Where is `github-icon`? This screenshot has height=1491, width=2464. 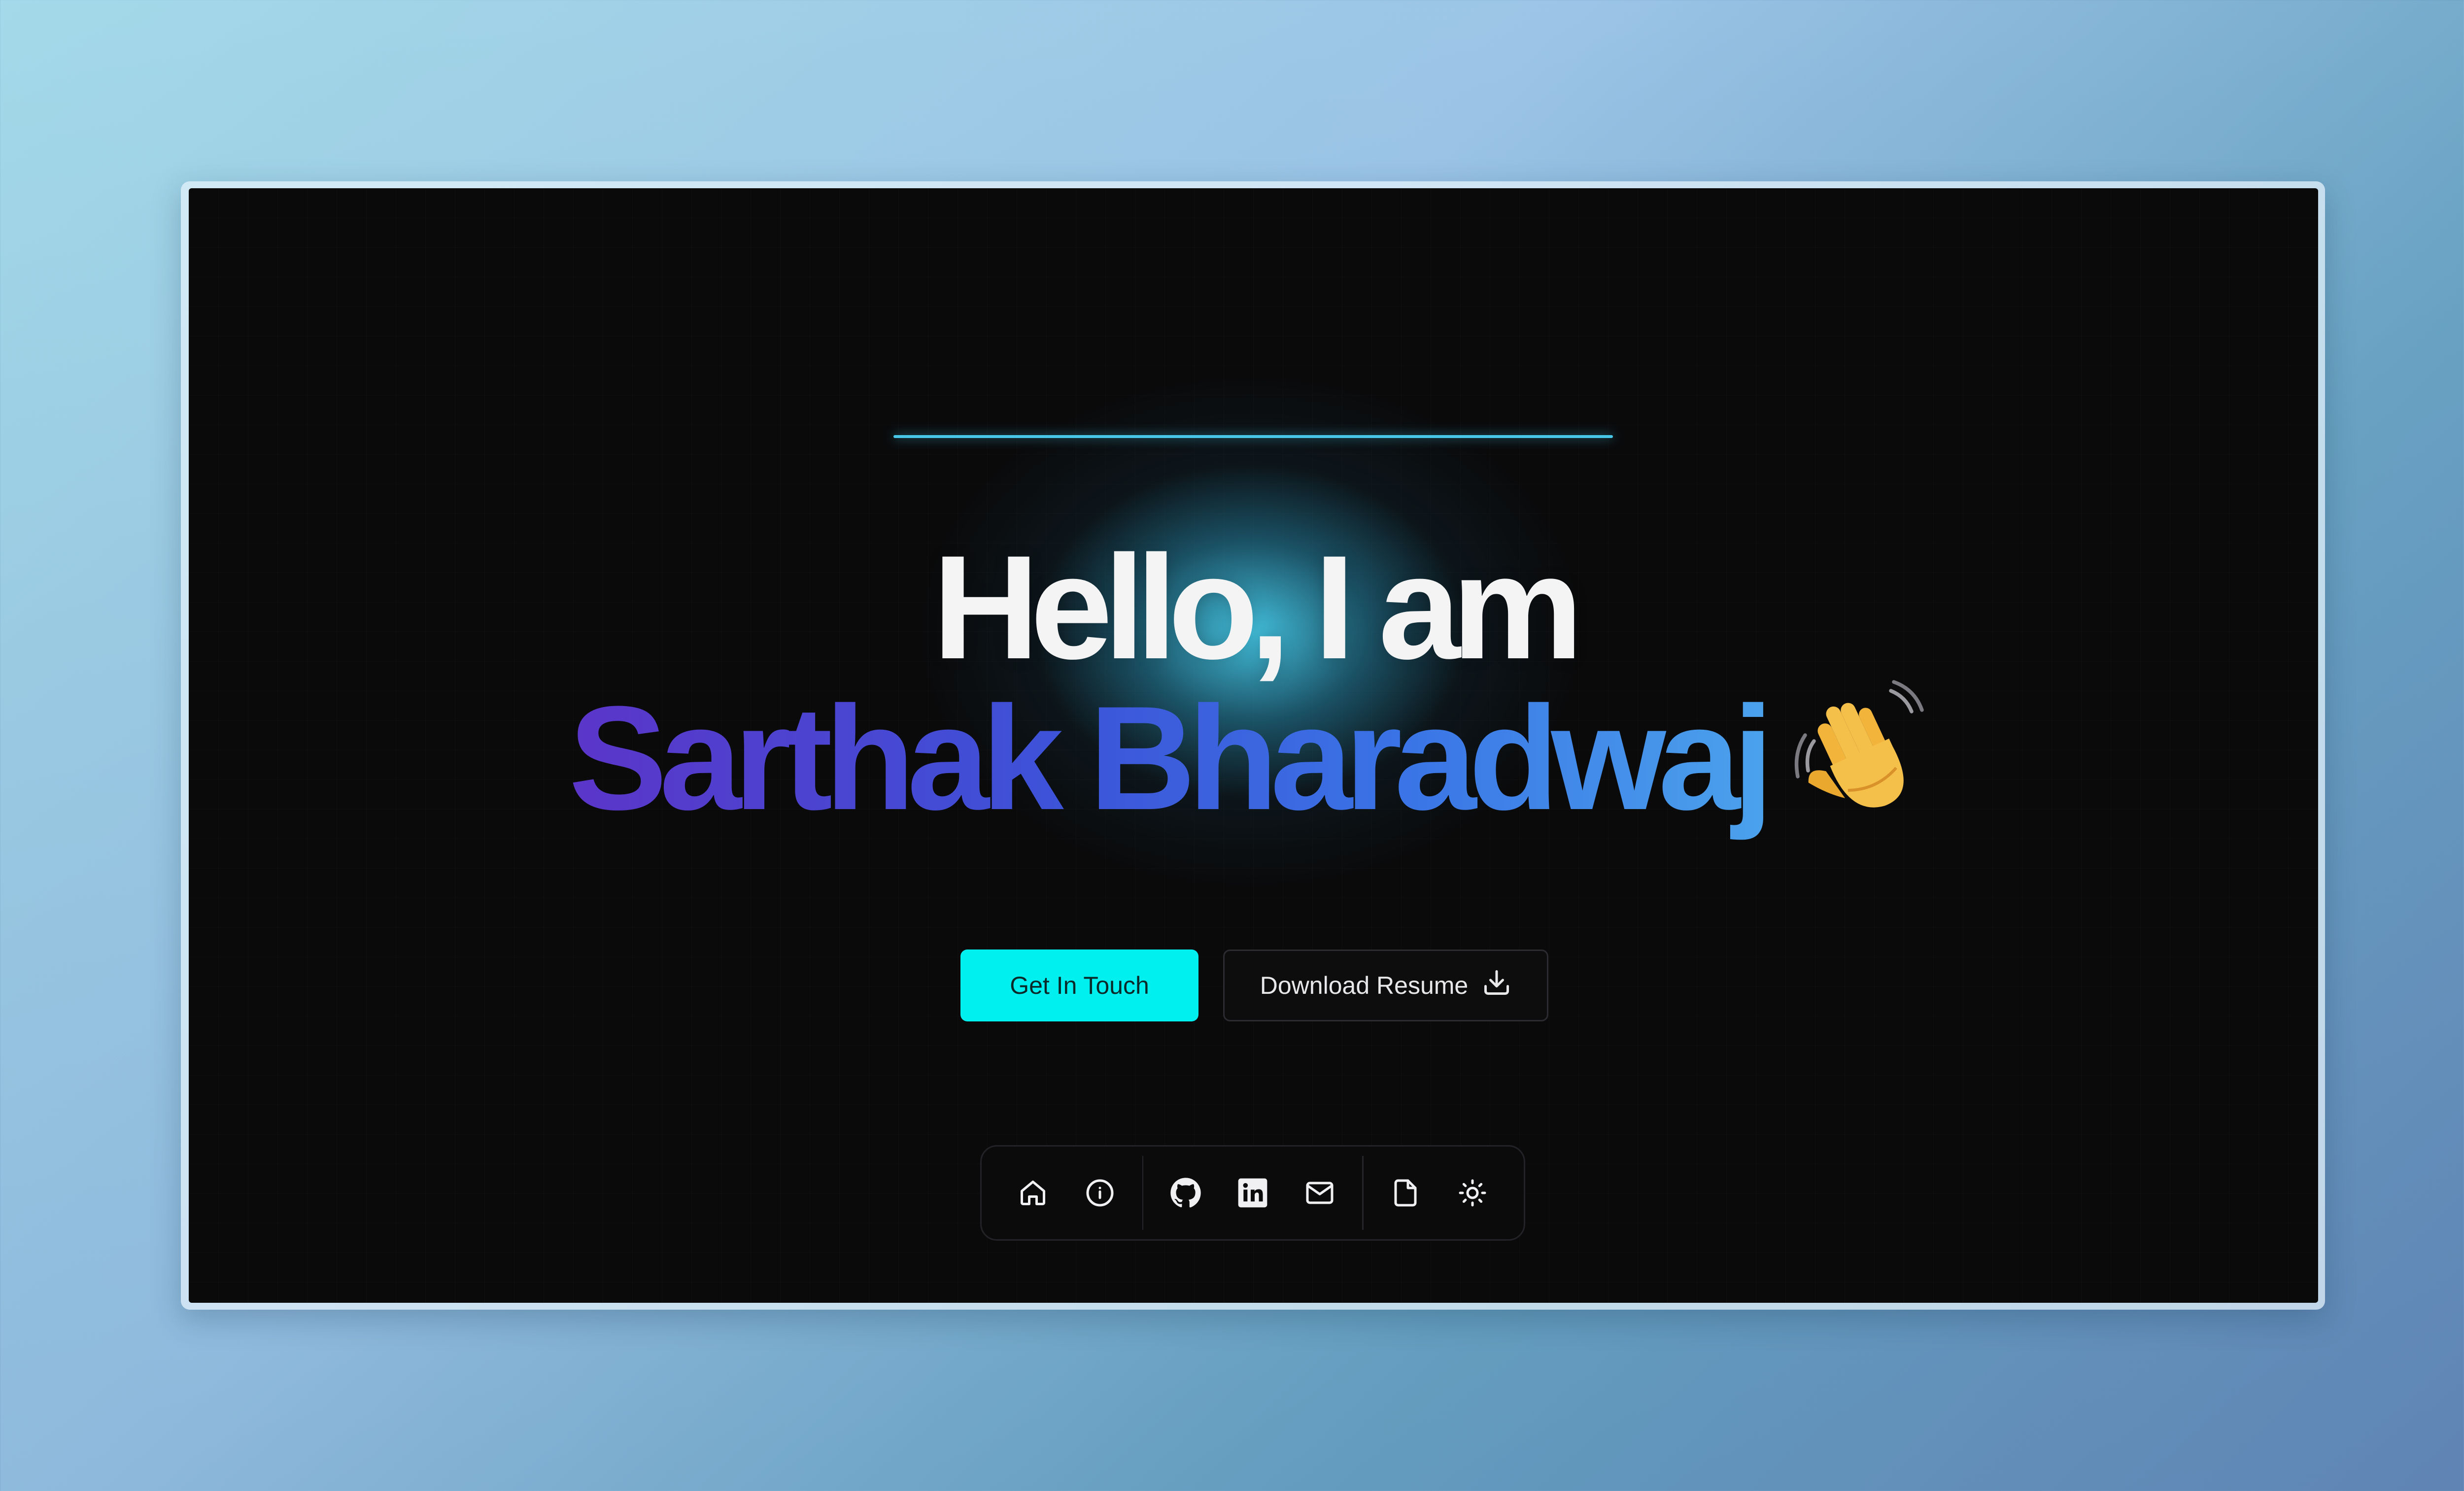
github-icon is located at coordinates (1185, 1193).